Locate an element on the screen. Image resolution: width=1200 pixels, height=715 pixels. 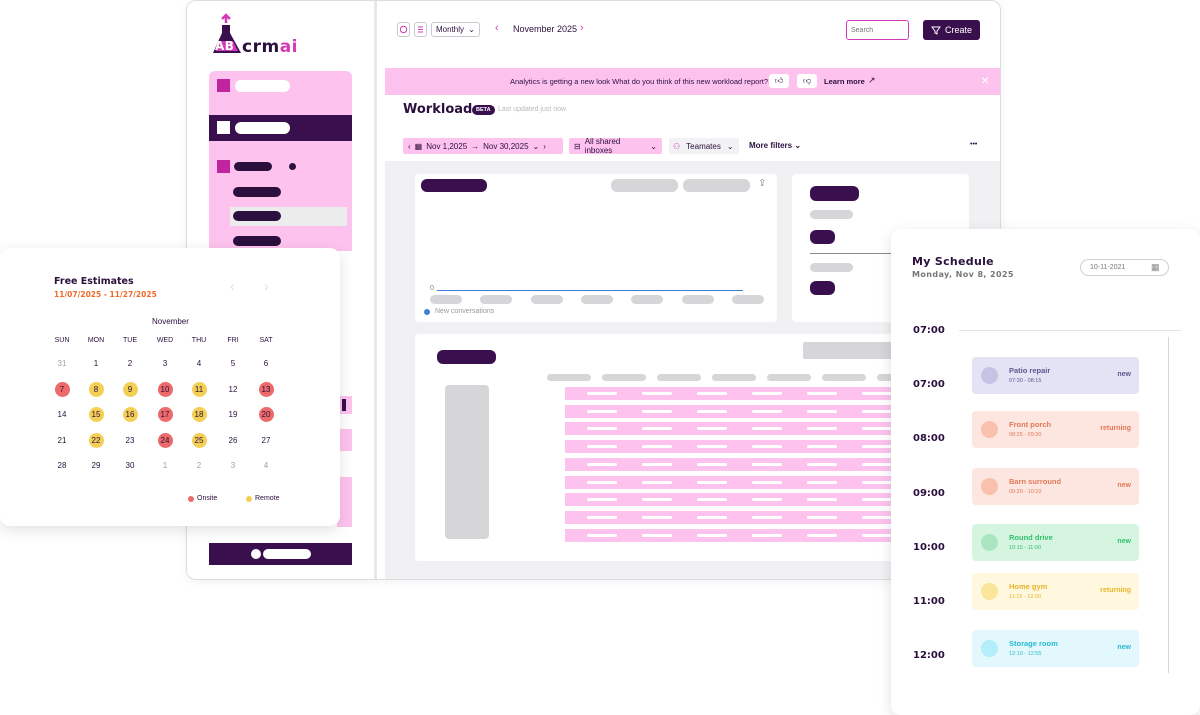
calendar-day: 30 is located at coordinates (130, 465).